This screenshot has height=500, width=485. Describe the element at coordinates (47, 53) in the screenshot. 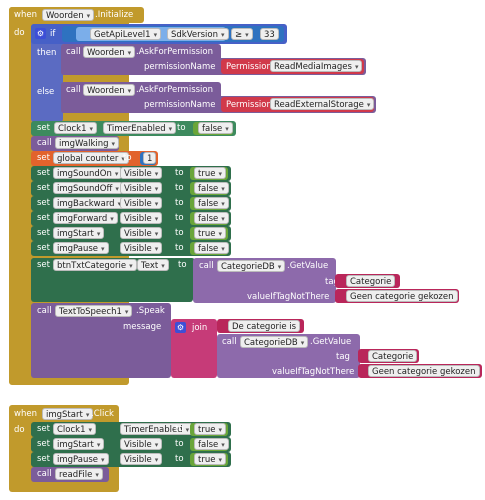

I see `then-label: then` at that location.